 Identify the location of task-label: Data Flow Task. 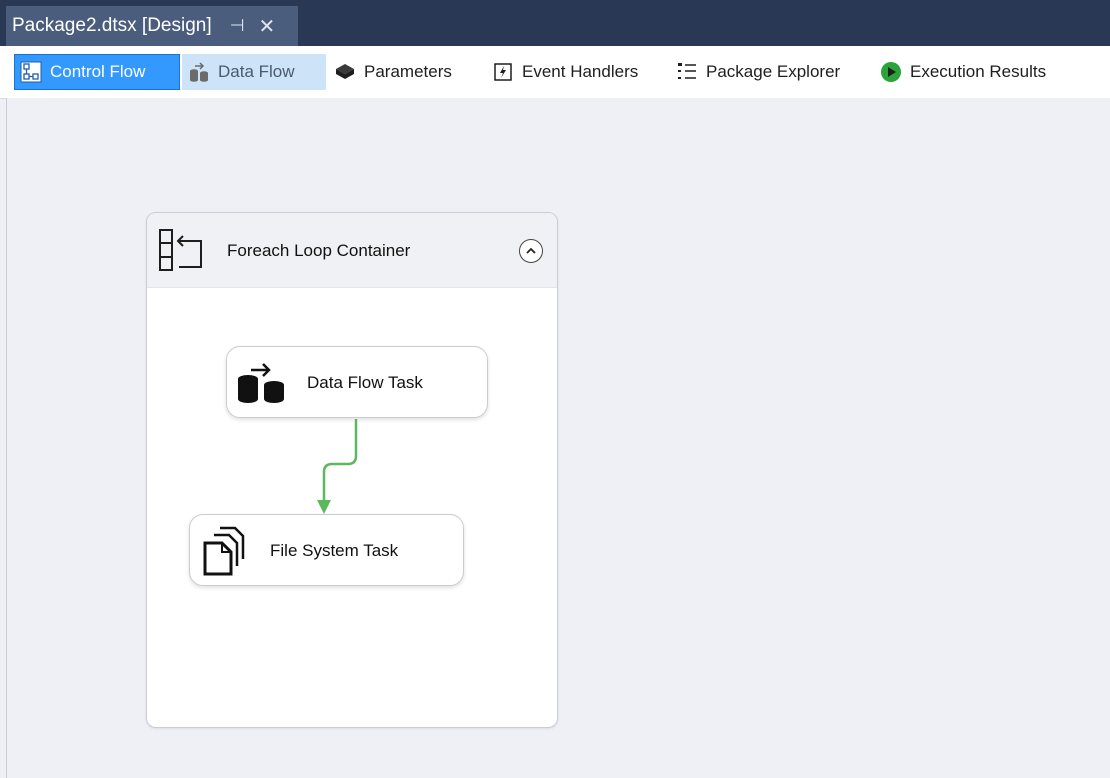
(365, 382).